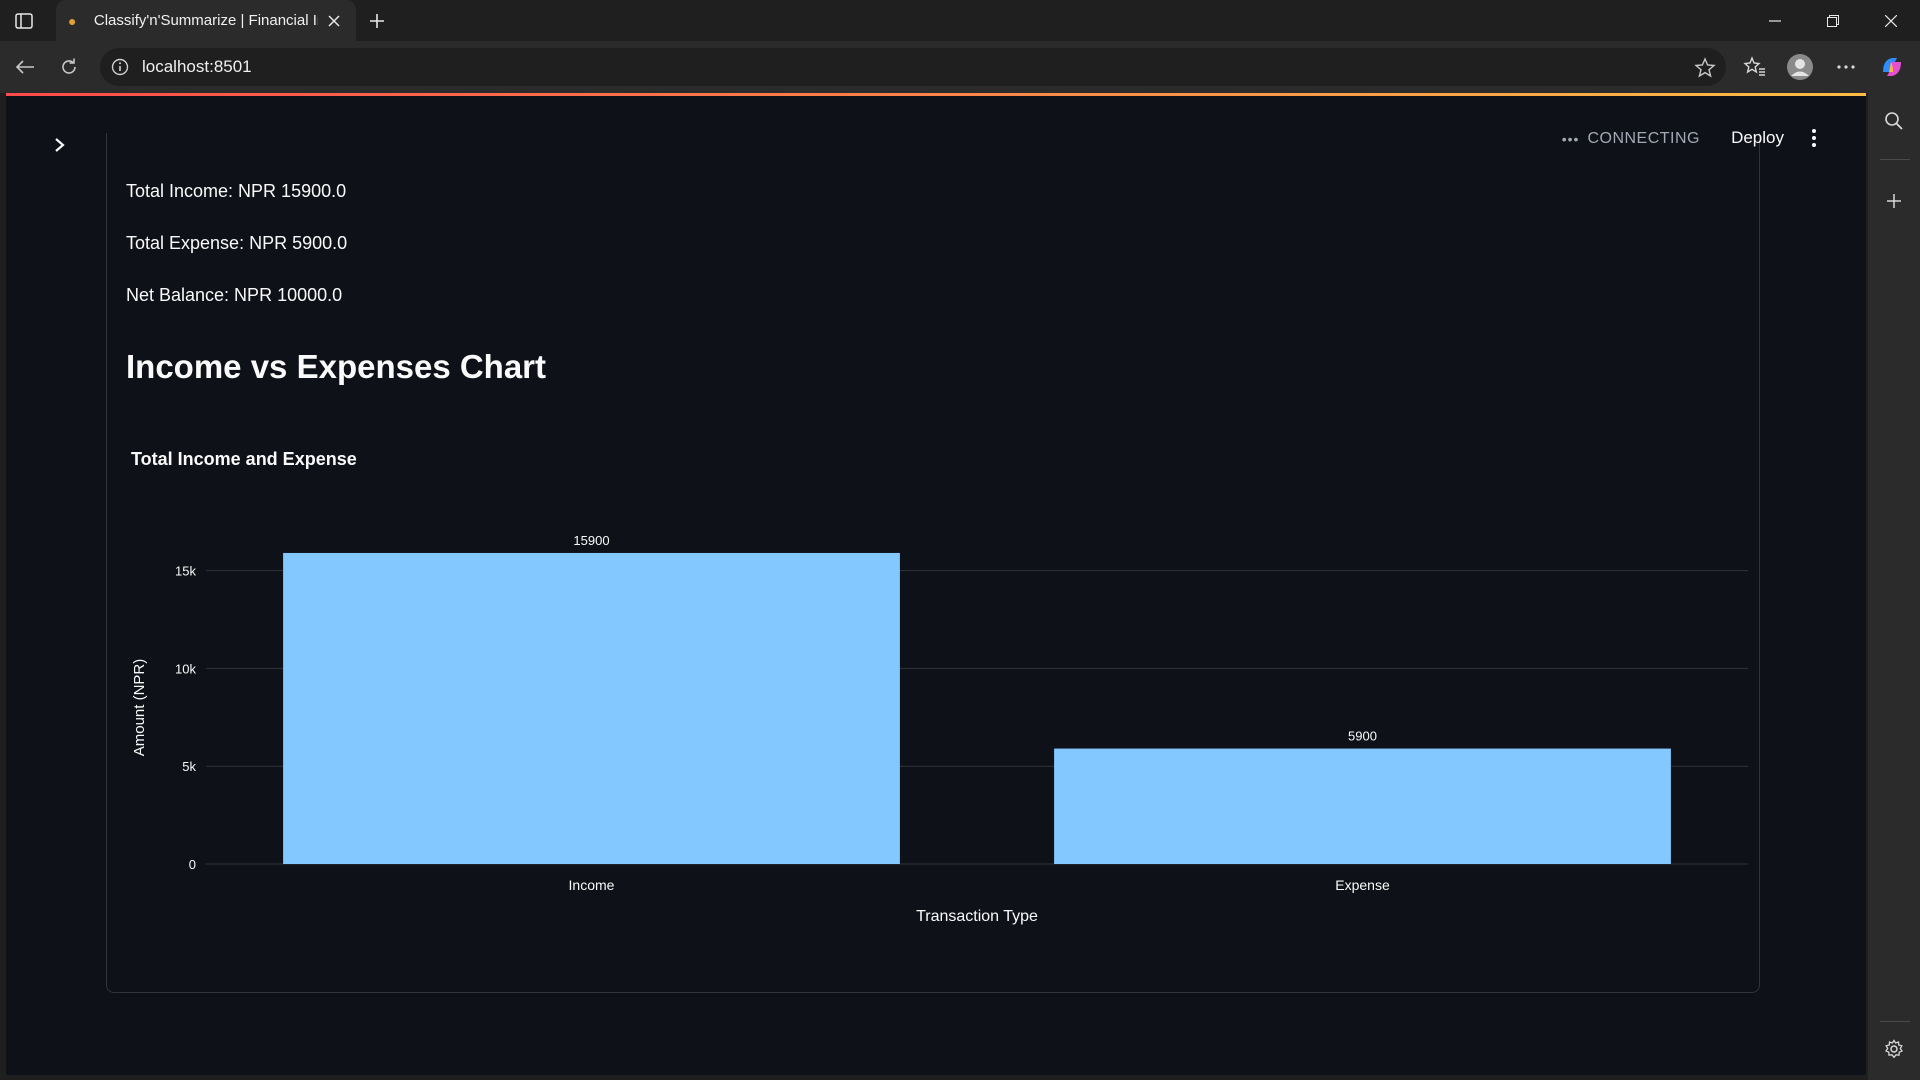  I want to click on tab-title: Classify'n'Summarize | Financial Ir, so click(206, 20).